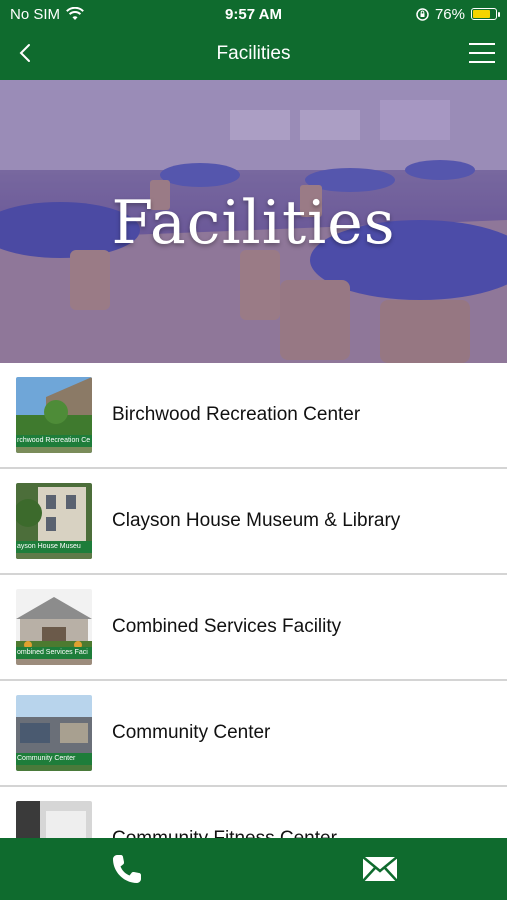 This screenshot has height=900, width=507. What do you see at coordinates (35, 14) in the screenshot?
I see `carrier-label: No SIM` at bounding box center [35, 14].